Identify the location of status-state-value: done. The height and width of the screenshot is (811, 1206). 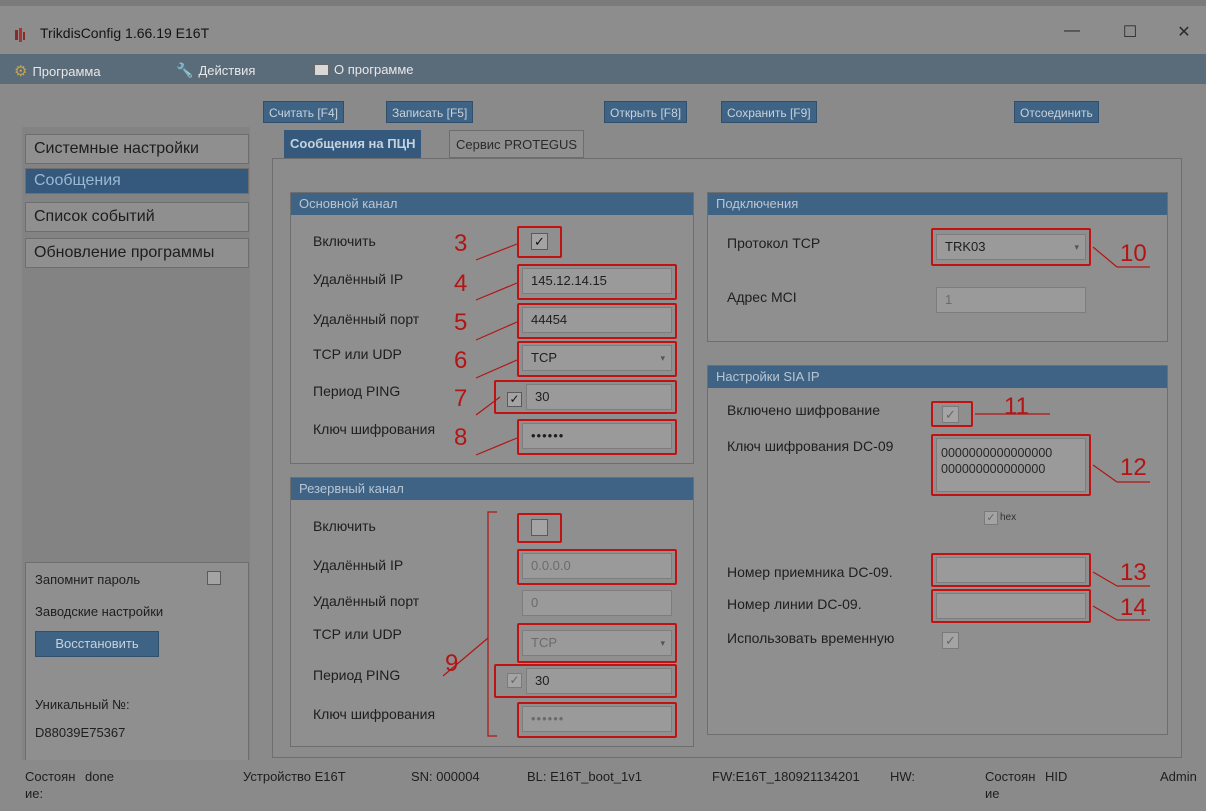
(99, 776).